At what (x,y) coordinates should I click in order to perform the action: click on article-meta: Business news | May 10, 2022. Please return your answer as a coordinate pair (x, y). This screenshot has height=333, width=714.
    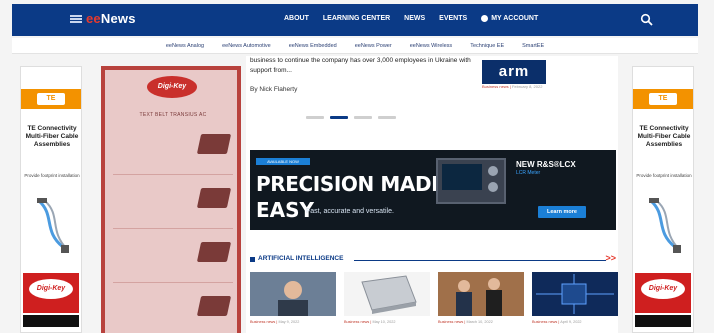
    Looking at the image, I should click on (370, 322).